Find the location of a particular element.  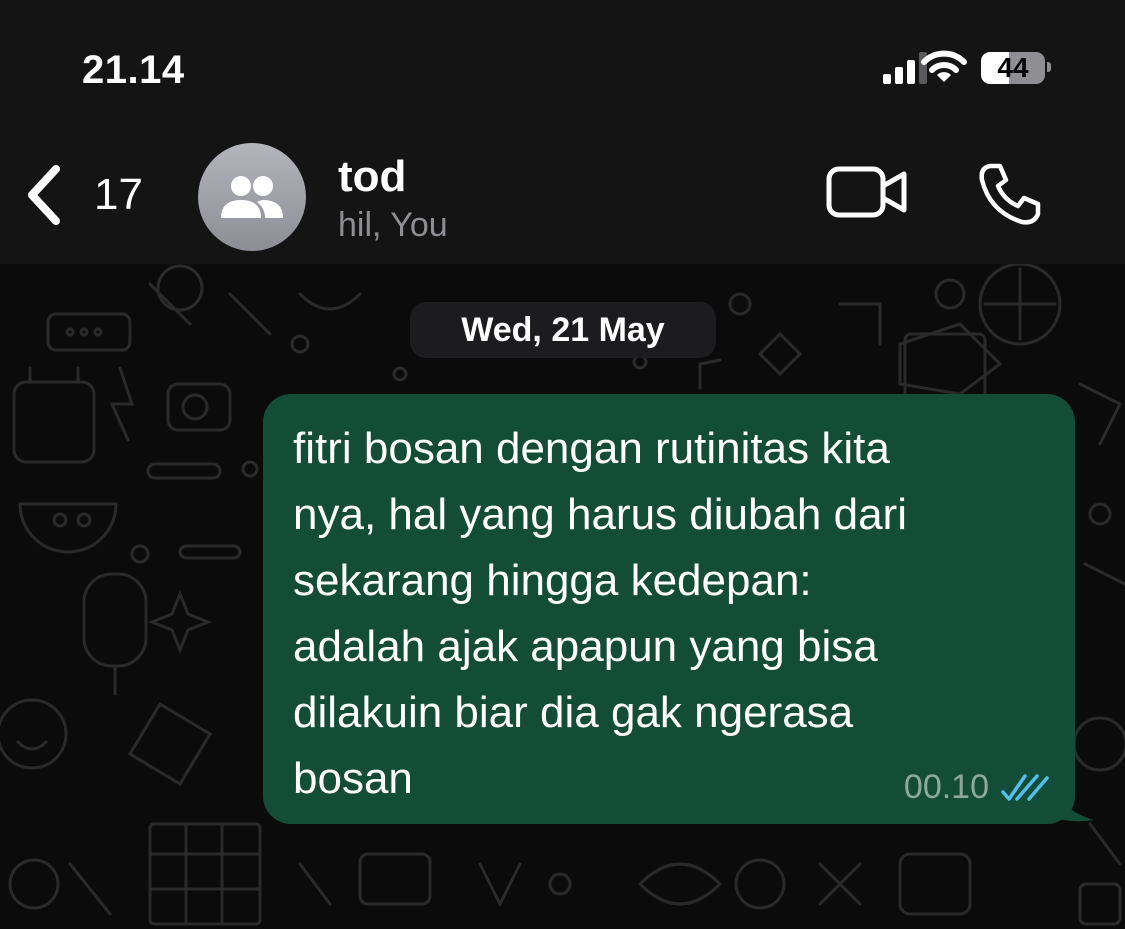

phone-icon is located at coordinates (1010, 194).